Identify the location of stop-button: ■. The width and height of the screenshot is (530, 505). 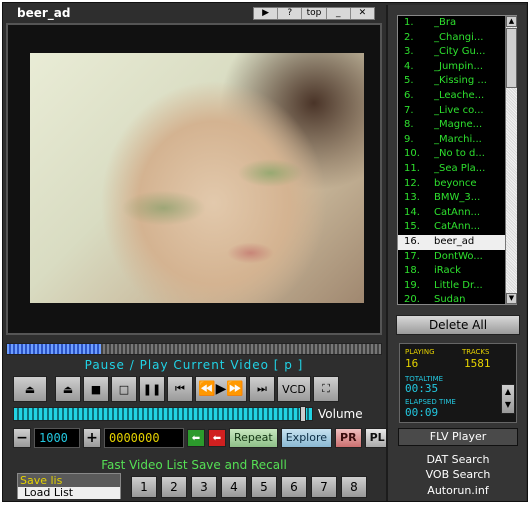
(96, 389).